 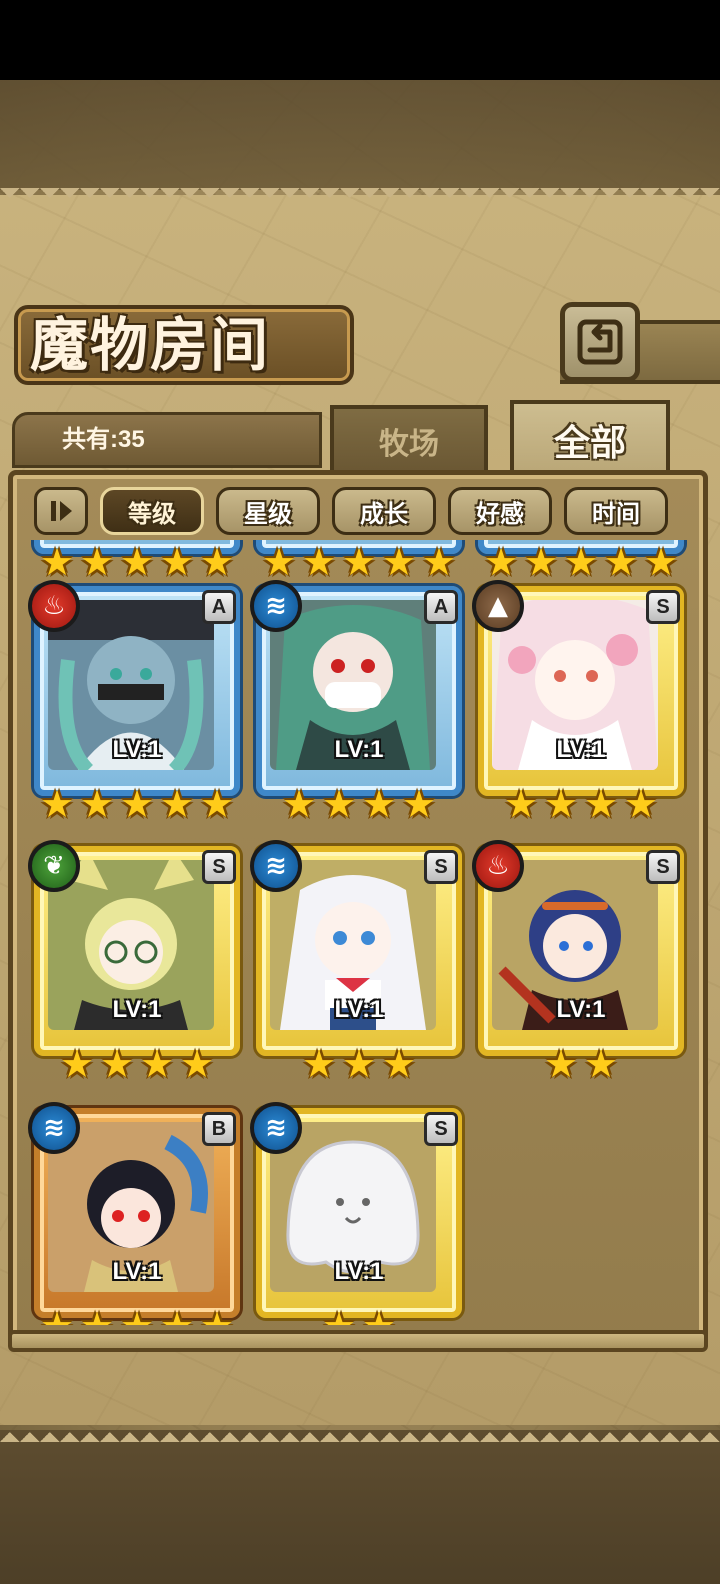 I want to click on wood-element-icon: ❦, so click(x=54, y=866).